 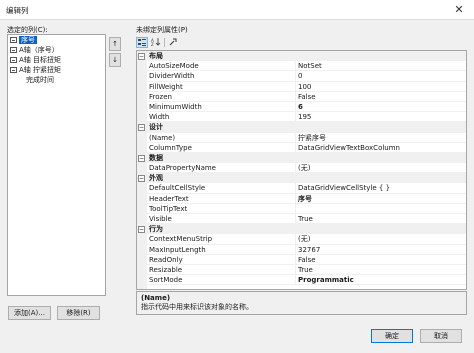 What do you see at coordinates (221, 249) in the screenshot?
I see `property-name: MaxInputLength` at bounding box center [221, 249].